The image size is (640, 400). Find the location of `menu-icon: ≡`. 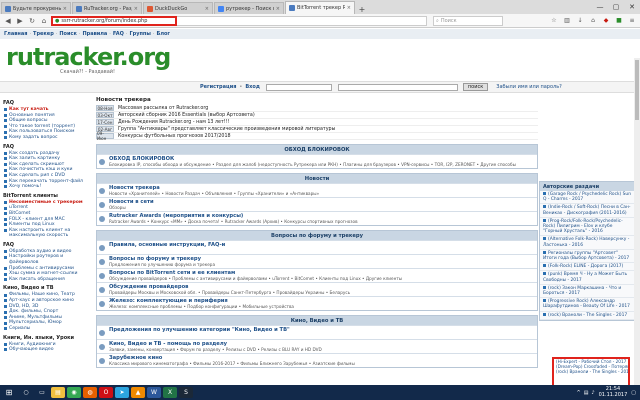

menu-icon: ≡ is located at coordinates (632, 21).